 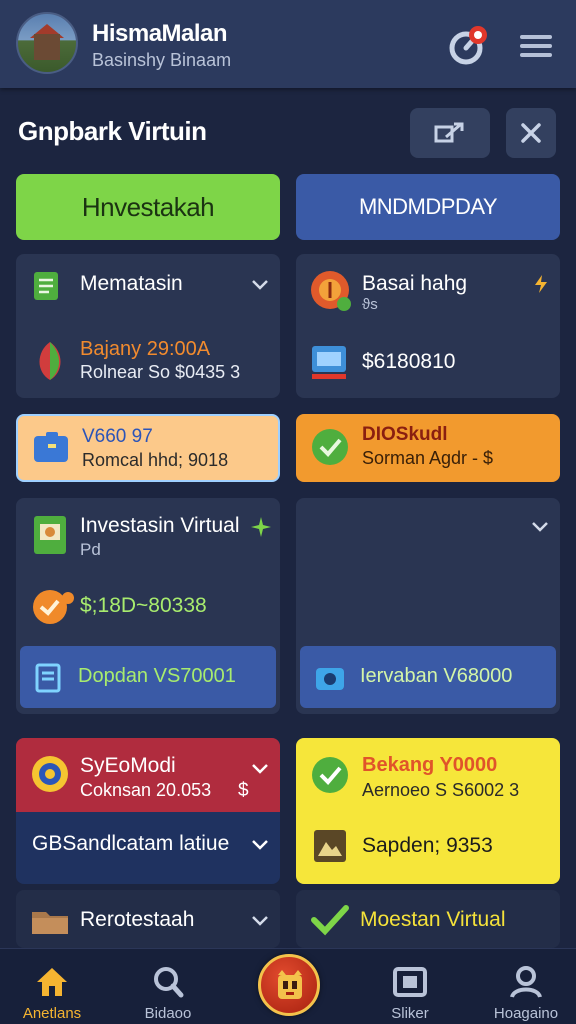 I want to click on notification-clock-icon, so click(x=468, y=45).